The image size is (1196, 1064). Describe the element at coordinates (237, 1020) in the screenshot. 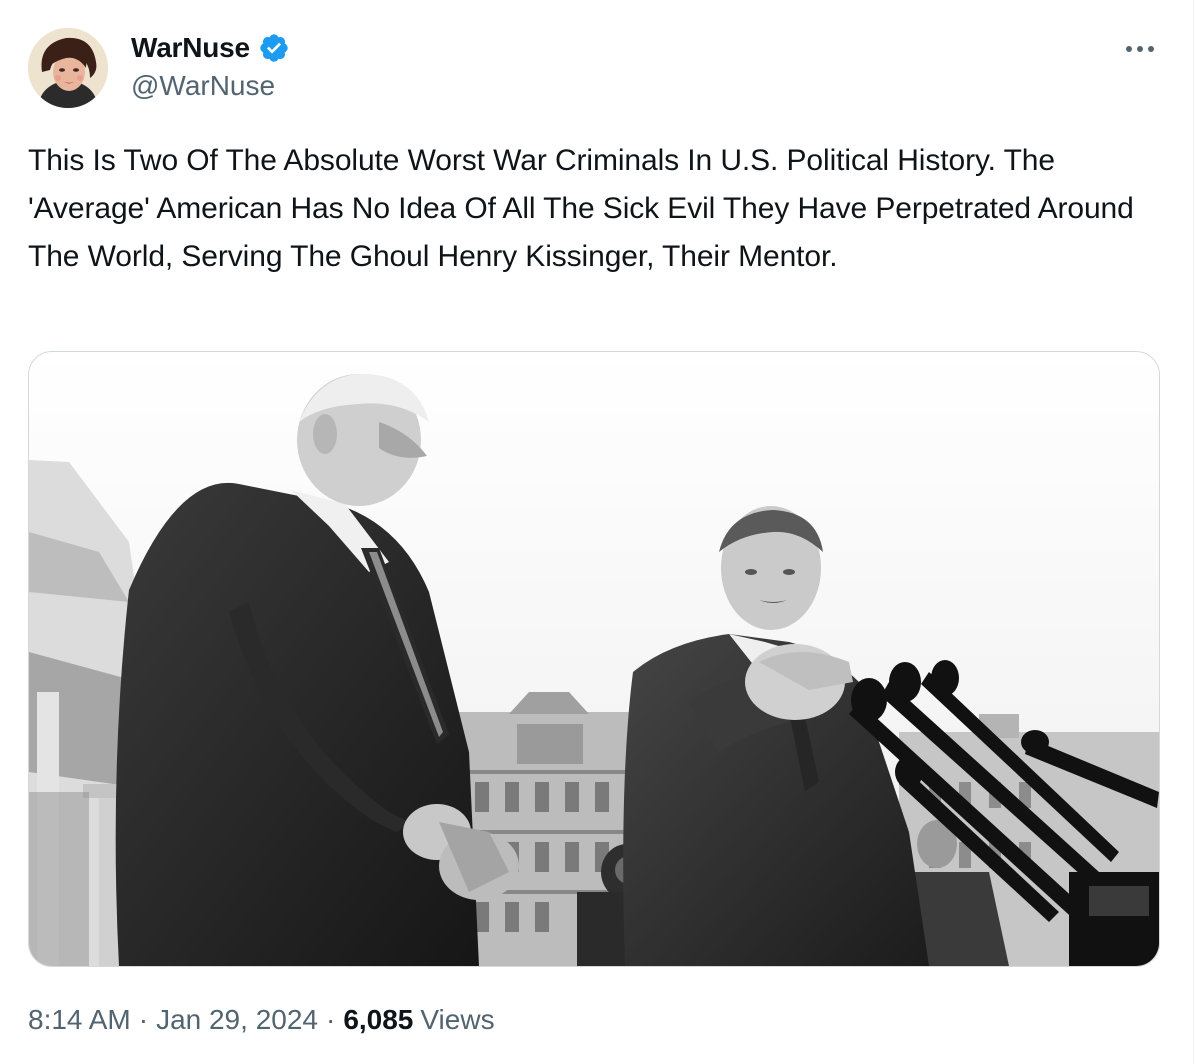

I see `tweet-date: Jan 29, 2024` at that location.